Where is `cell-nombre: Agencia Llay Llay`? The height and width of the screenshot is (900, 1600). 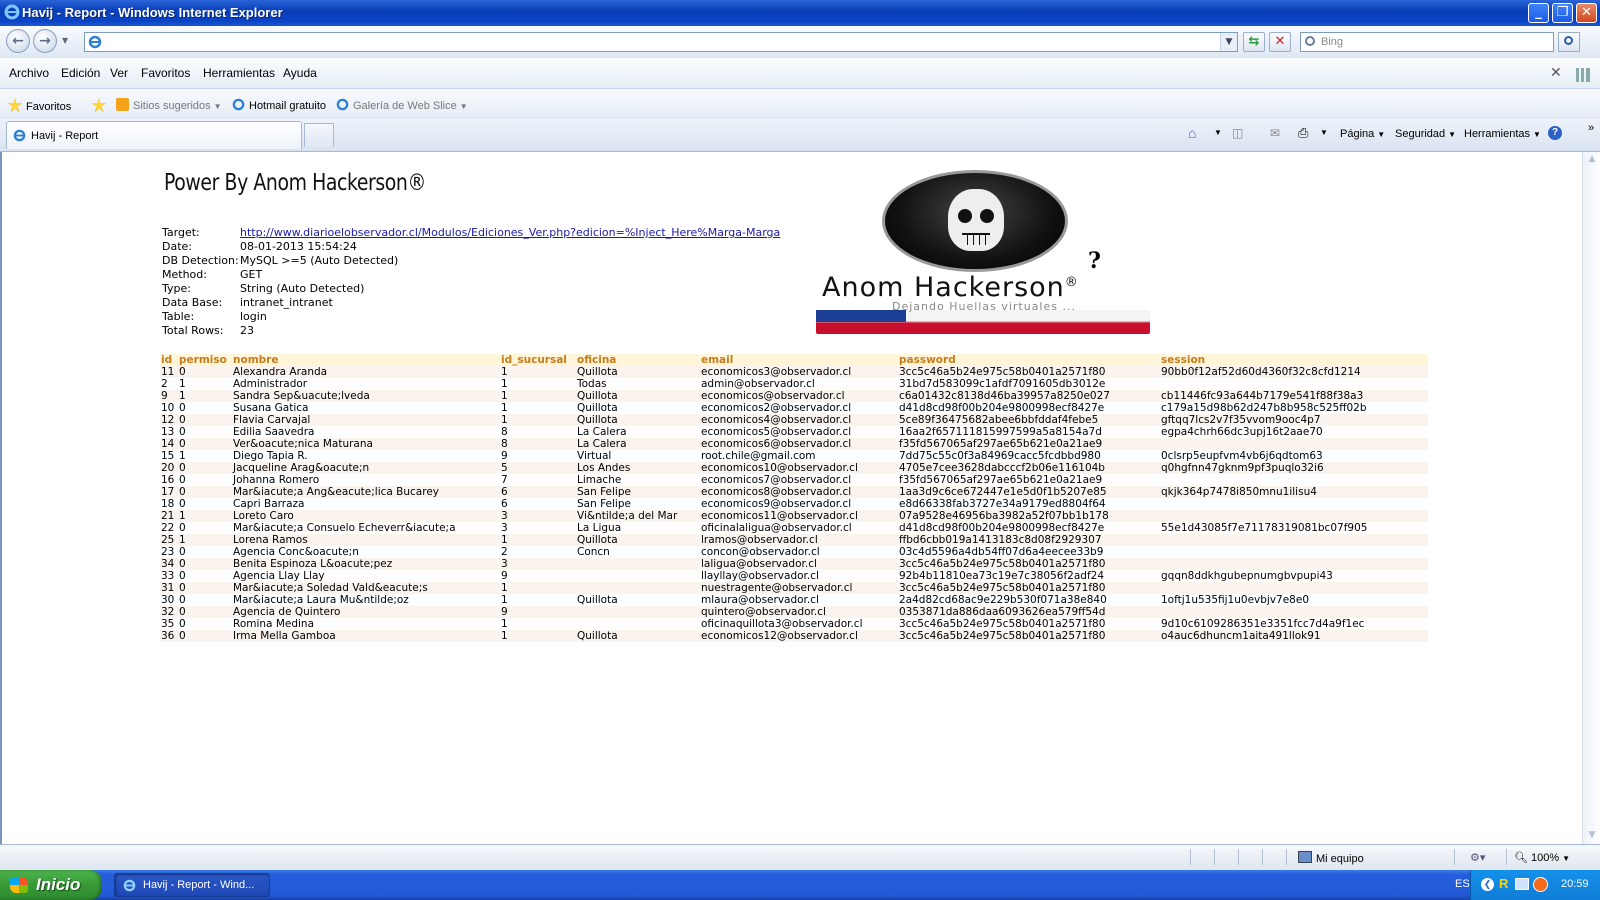
cell-nombre: Agencia Llay Llay is located at coordinates (366, 576).